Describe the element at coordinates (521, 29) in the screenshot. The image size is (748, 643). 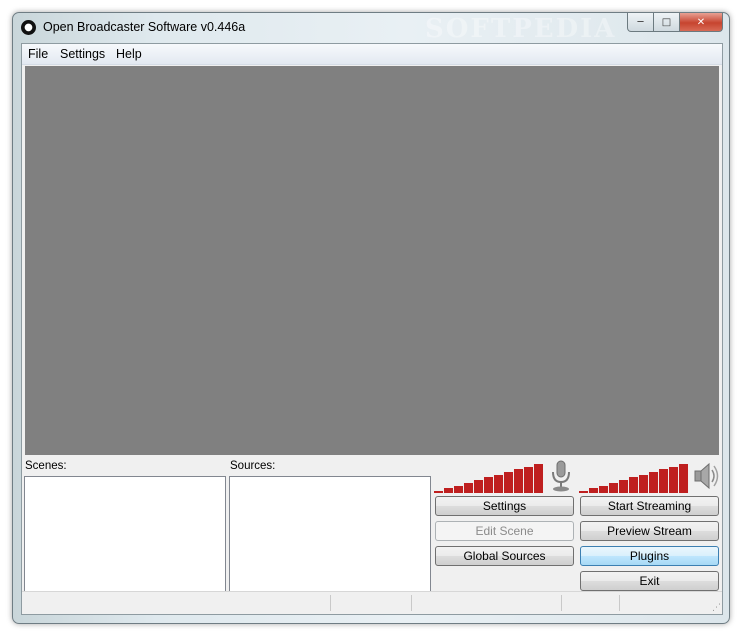
I see `softpedia-watermark: SOFTPEDIA` at that location.